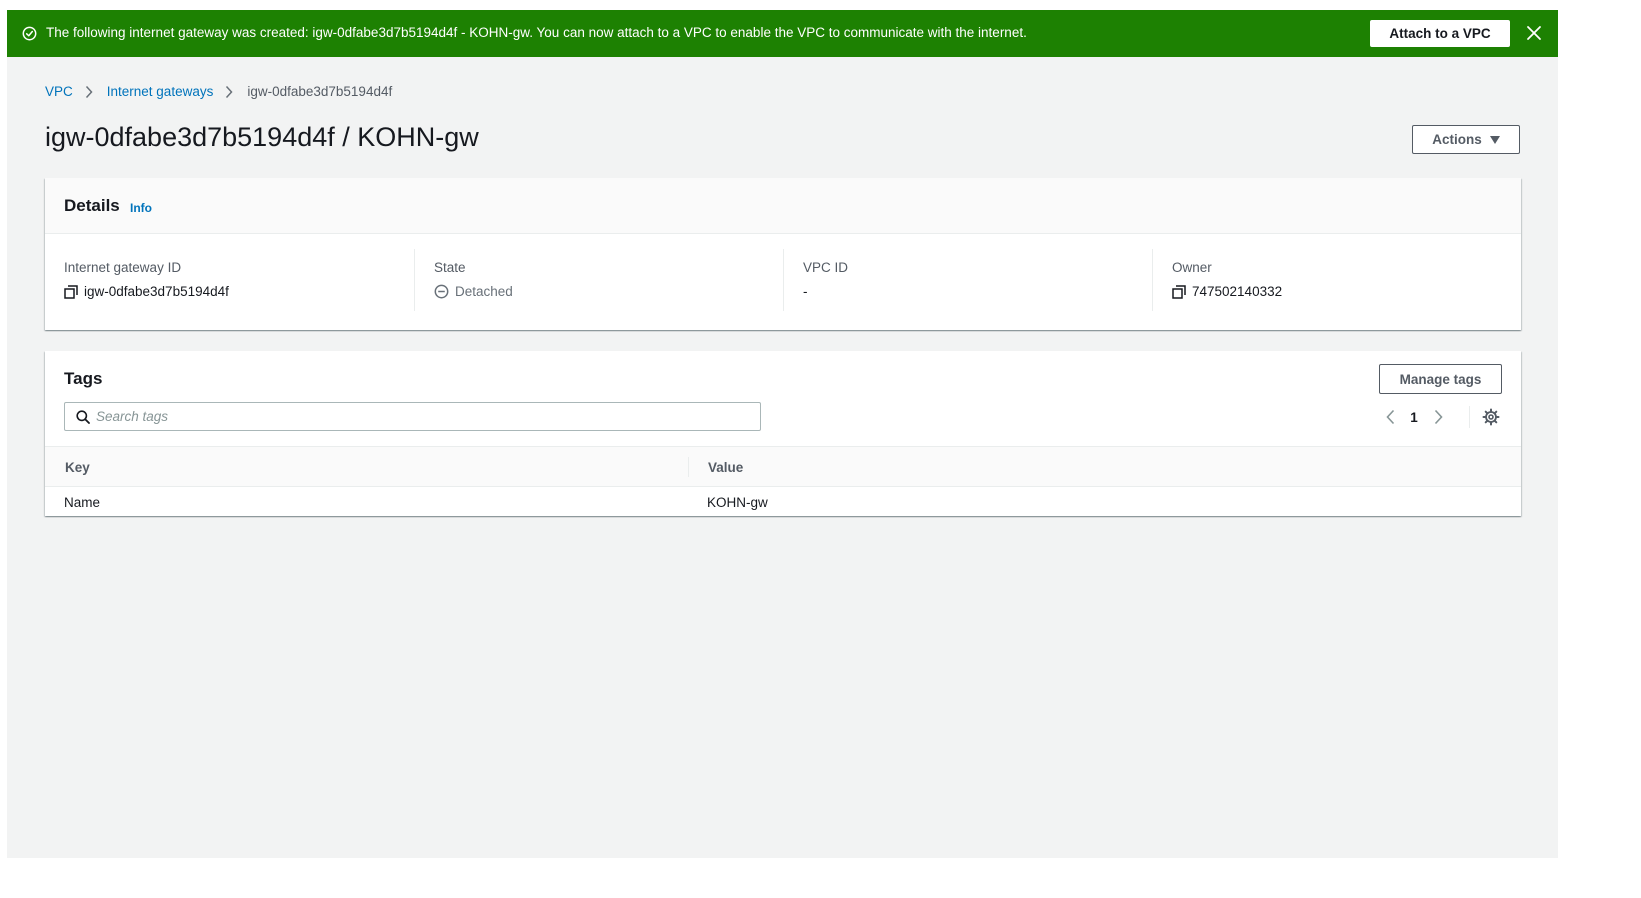 The height and width of the screenshot is (898, 1641). I want to click on owner-label: Owner, so click(1192, 267).